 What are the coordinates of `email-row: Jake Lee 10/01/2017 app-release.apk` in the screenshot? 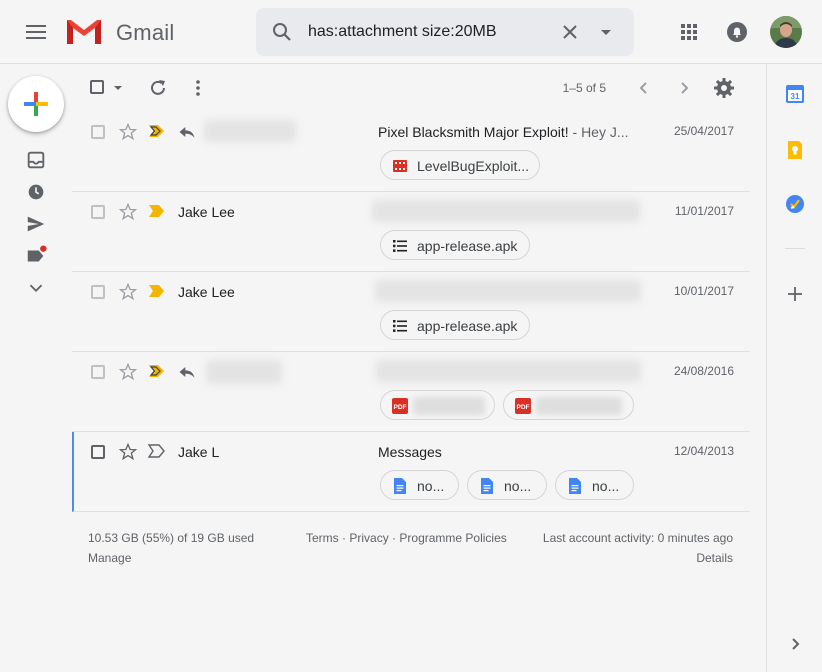 It's located at (411, 312).